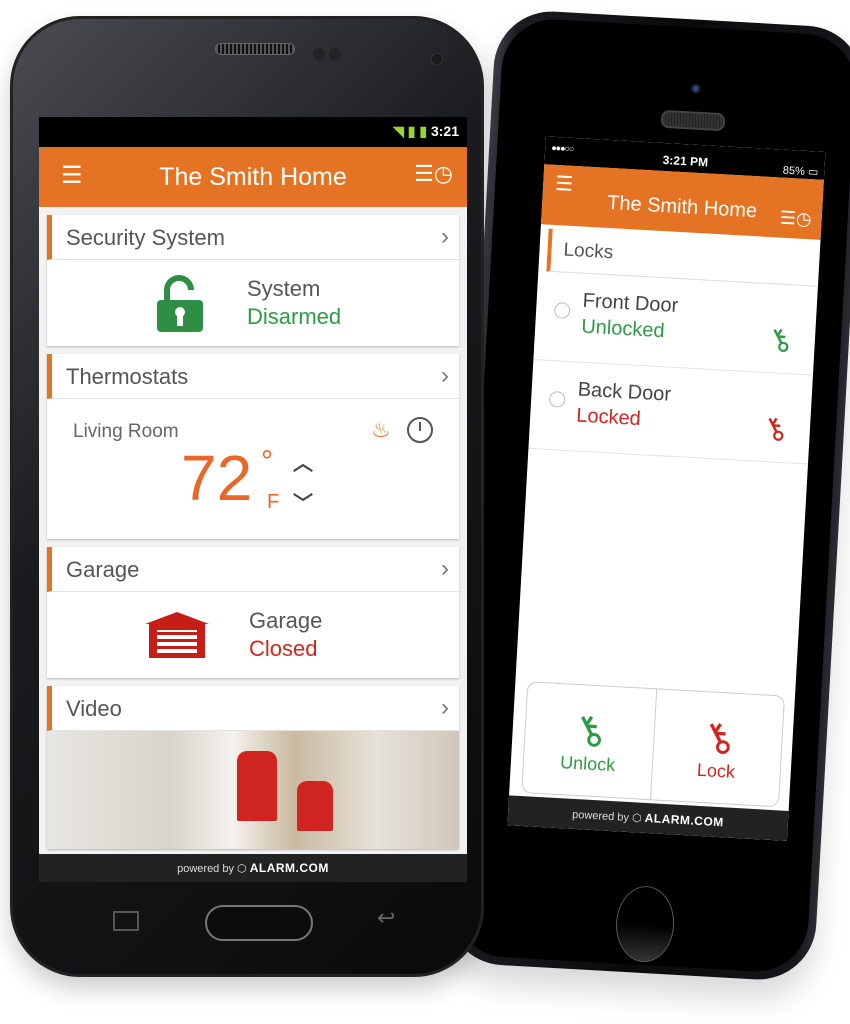  I want to click on garage-status: Closed, so click(283, 648).